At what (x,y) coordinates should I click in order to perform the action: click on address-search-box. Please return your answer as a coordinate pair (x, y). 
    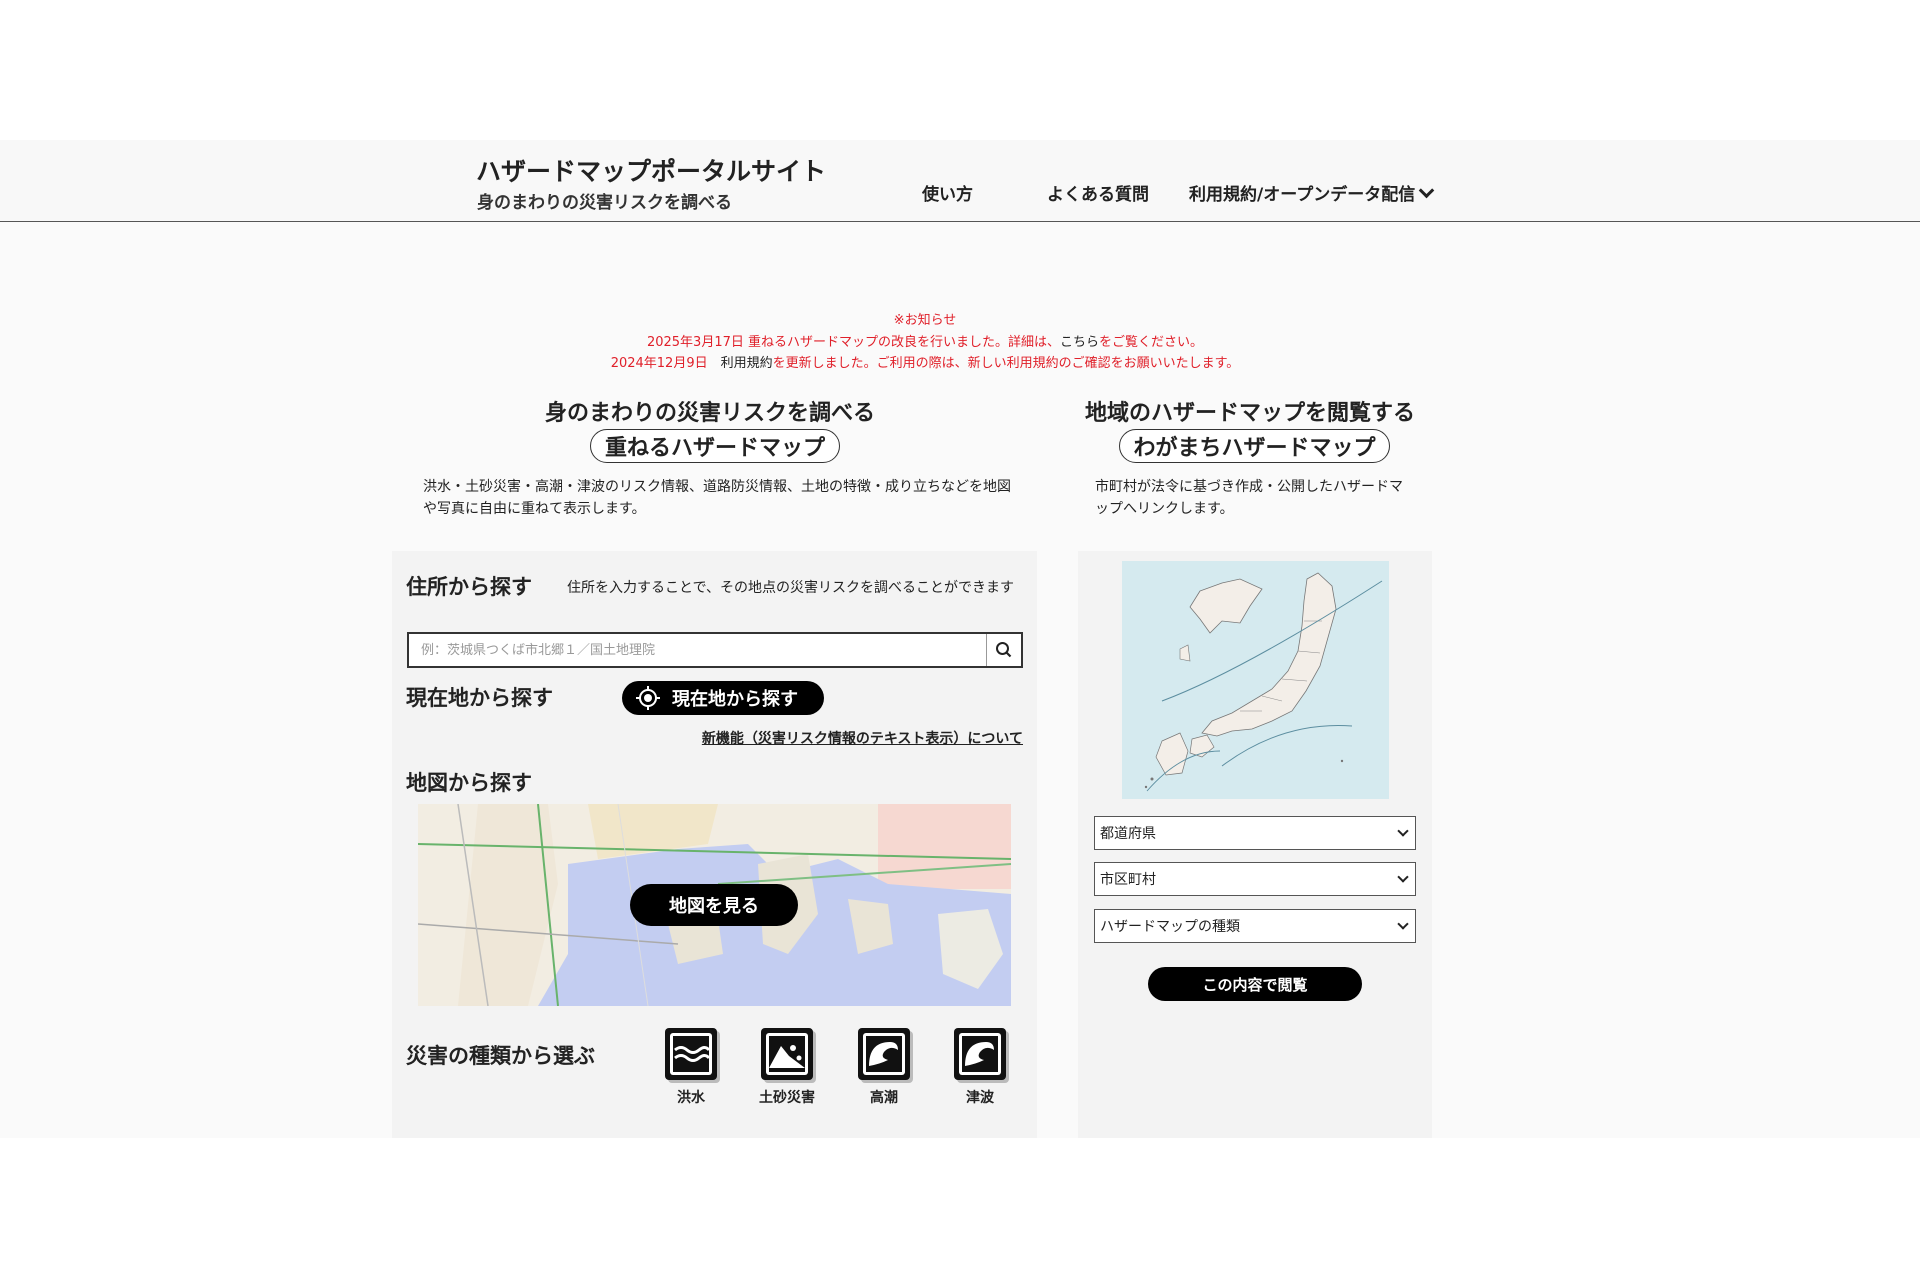
    Looking at the image, I should click on (715, 650).